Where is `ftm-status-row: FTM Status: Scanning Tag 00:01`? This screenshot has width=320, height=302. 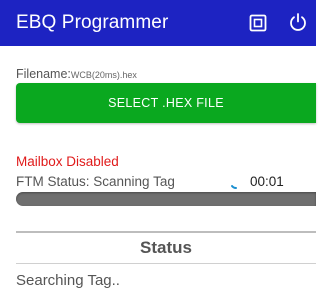 ftm-status-row: FTM Status: Scanning Tag 00:01 is located at coordinates (161, 183).